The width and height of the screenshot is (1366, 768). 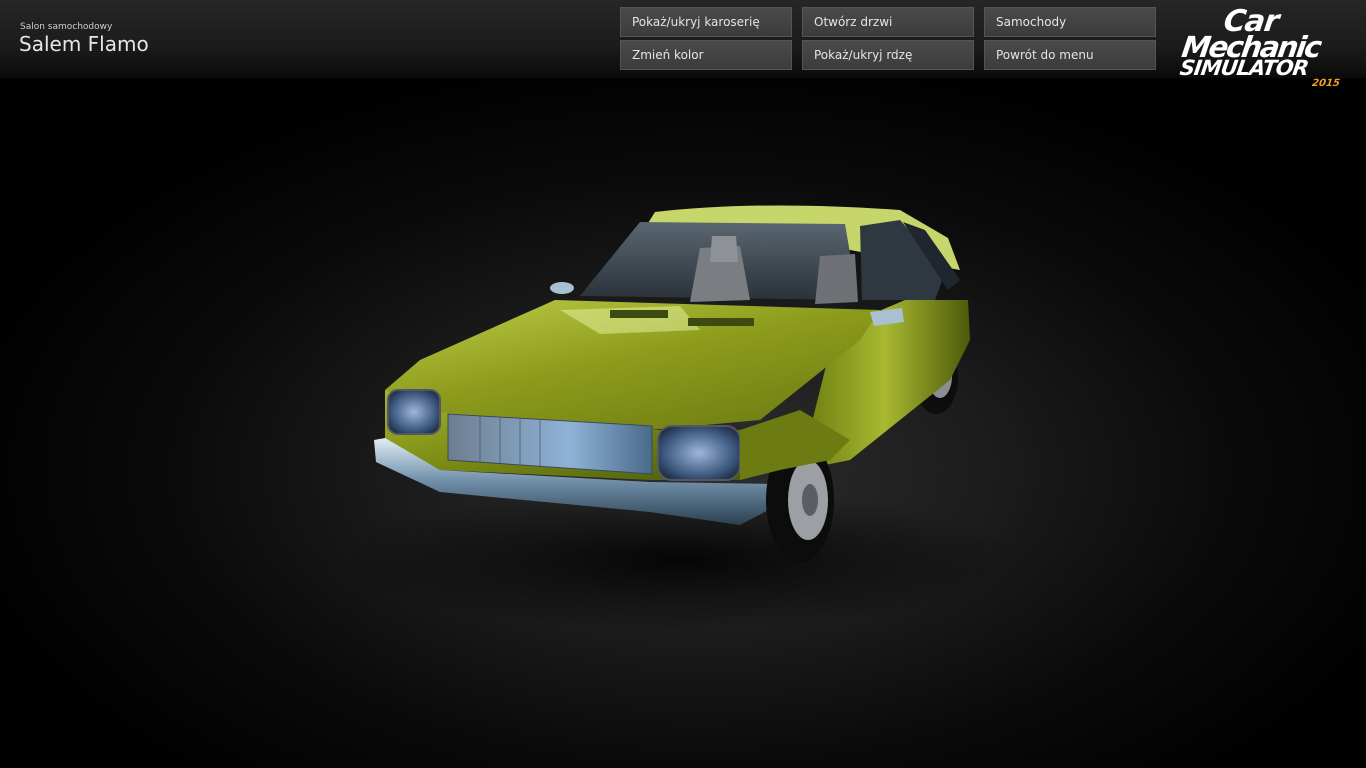 I want to click on toggle-rust-button: Pokaż/ukryj rdzę, so click(x=888, y=55).